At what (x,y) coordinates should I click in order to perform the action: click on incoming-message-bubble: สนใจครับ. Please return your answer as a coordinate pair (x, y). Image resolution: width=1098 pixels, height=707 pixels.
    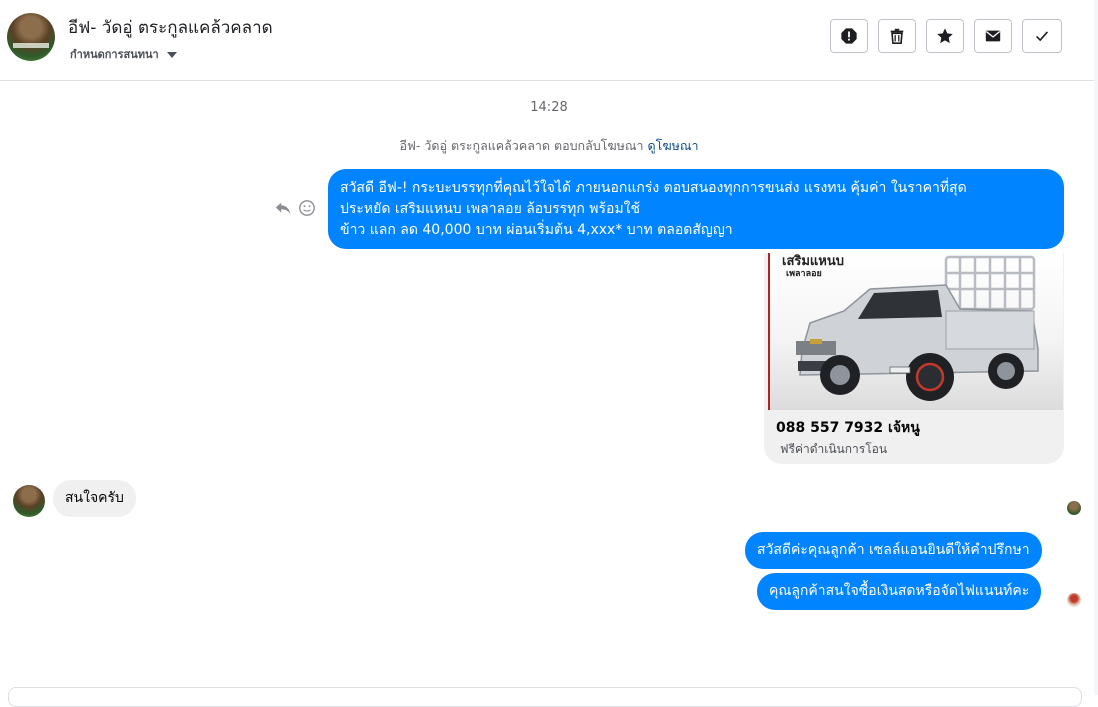
    Looking at the image, I should click on (94, 498).